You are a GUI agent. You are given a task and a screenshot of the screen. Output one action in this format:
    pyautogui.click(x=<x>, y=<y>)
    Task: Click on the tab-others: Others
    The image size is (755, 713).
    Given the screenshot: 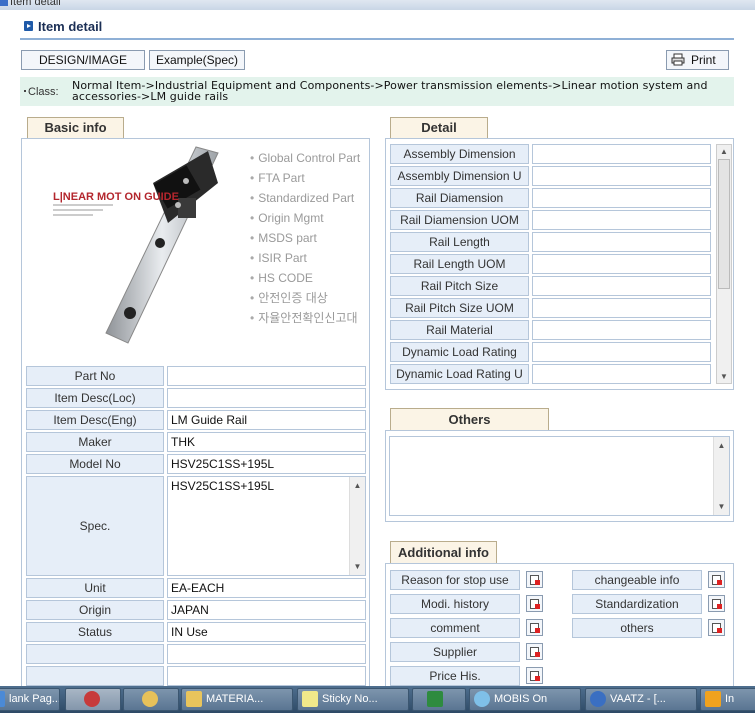 What is the action you would take?
    pyautogui.click(x=469, y=419)
    